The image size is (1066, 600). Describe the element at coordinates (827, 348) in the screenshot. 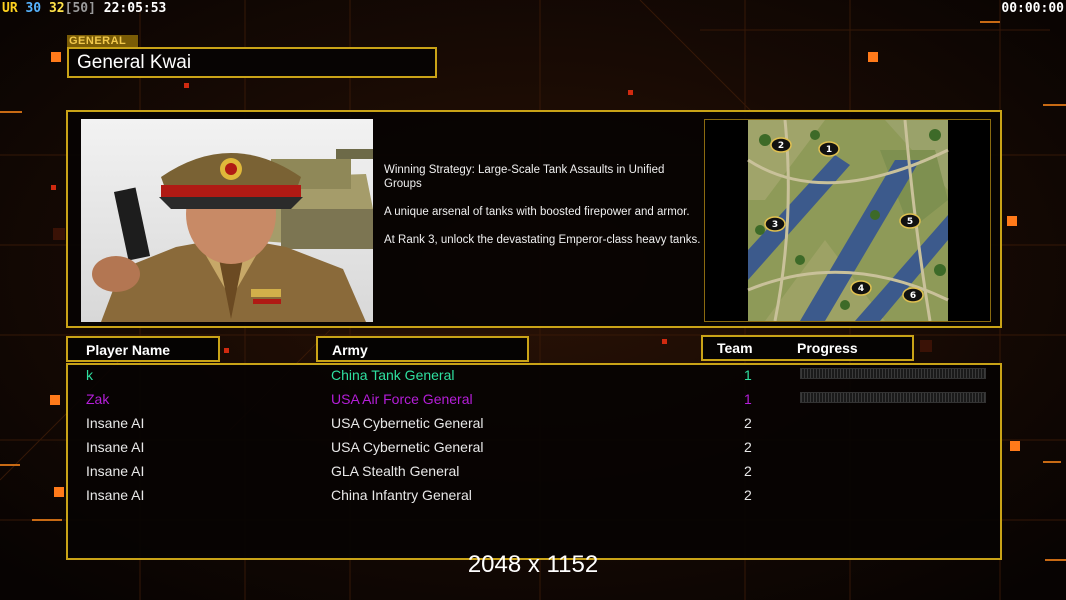

I see `progress-header-label: Progress` at that location.